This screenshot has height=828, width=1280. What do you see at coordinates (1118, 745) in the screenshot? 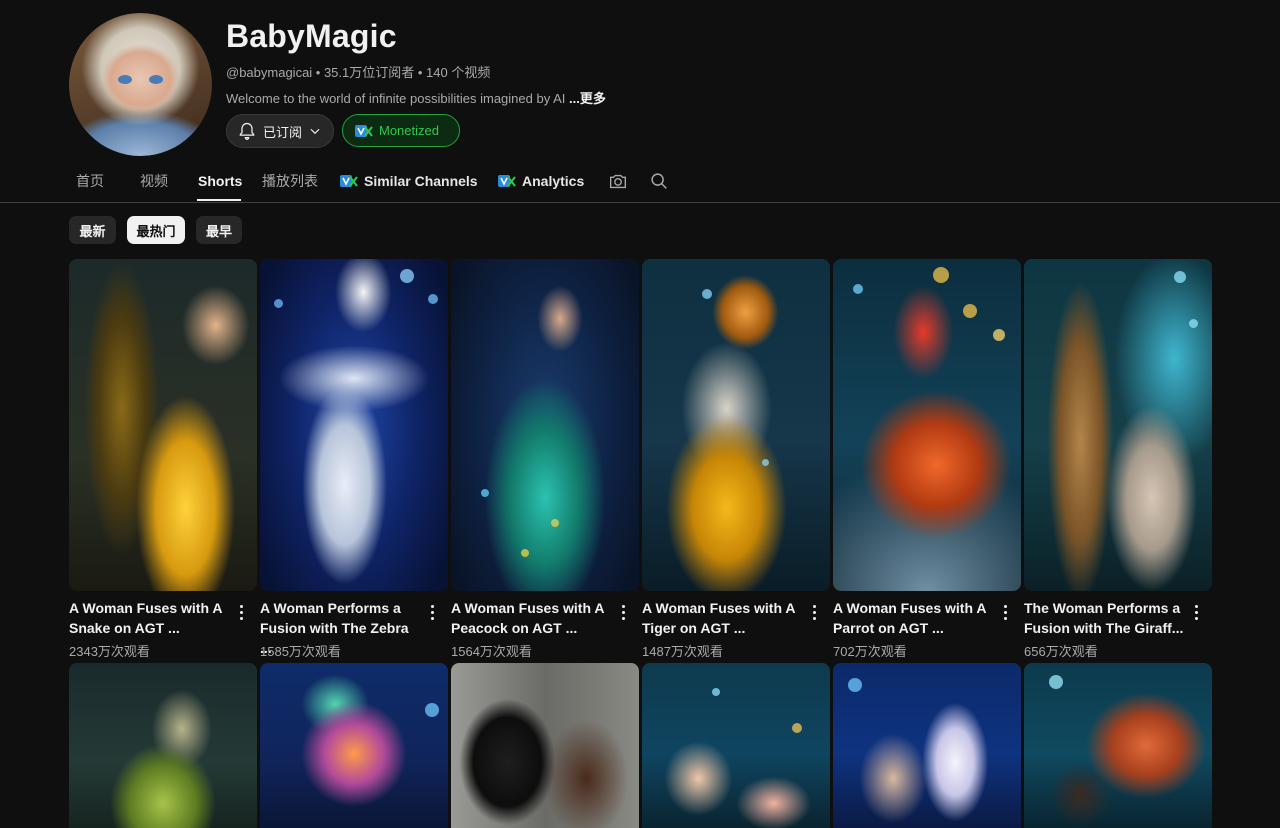
I see `short-thumbnail-octopus` at bounding box center [1118, 745].